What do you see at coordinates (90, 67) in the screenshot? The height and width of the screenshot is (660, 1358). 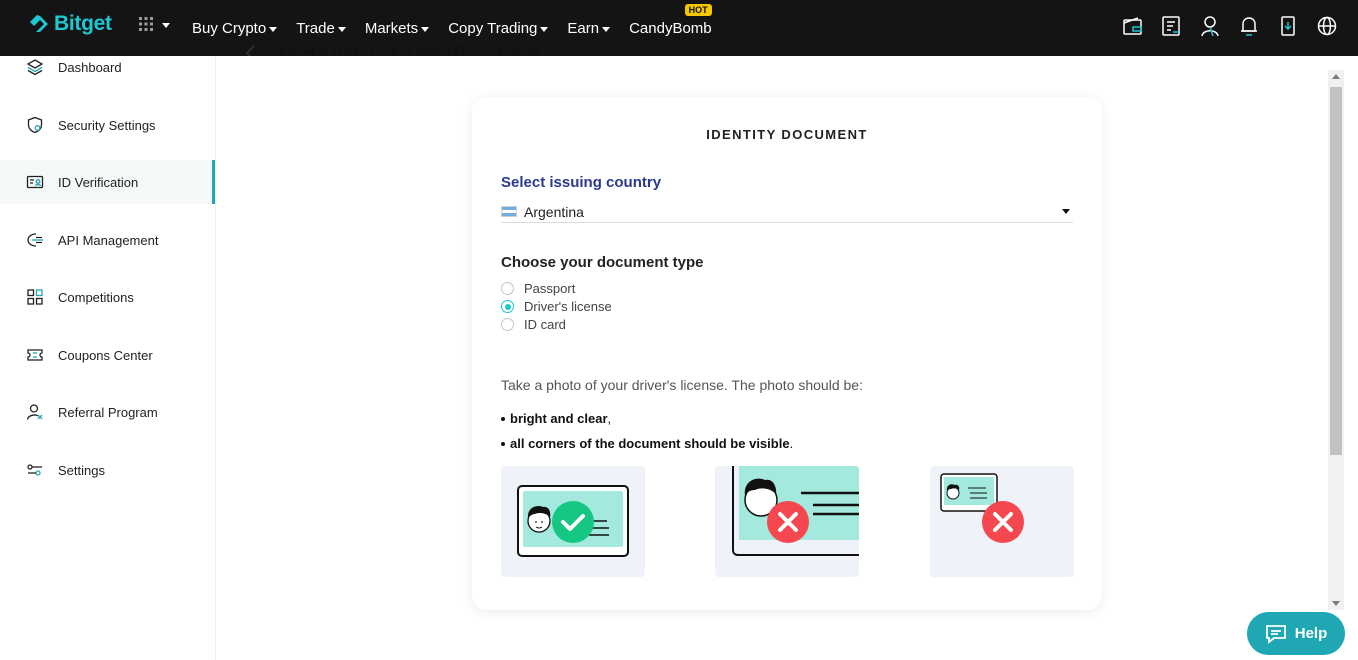 I see `sidebar-item-label: Dashboard` at bounding box center [90, 67].